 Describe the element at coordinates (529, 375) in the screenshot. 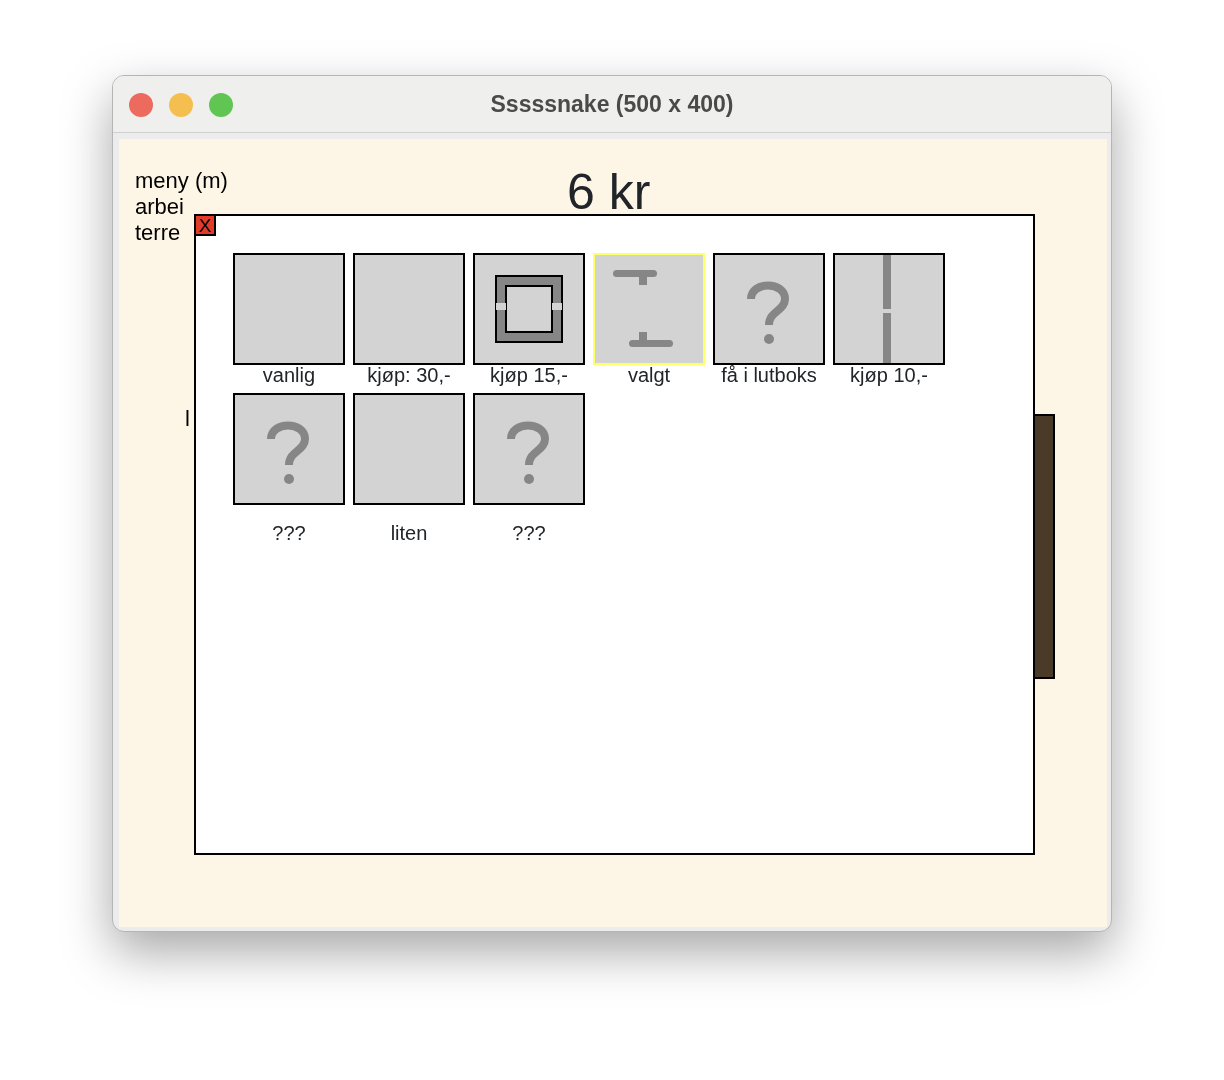

I see `skin-label: kjøp 15,-` at that location.